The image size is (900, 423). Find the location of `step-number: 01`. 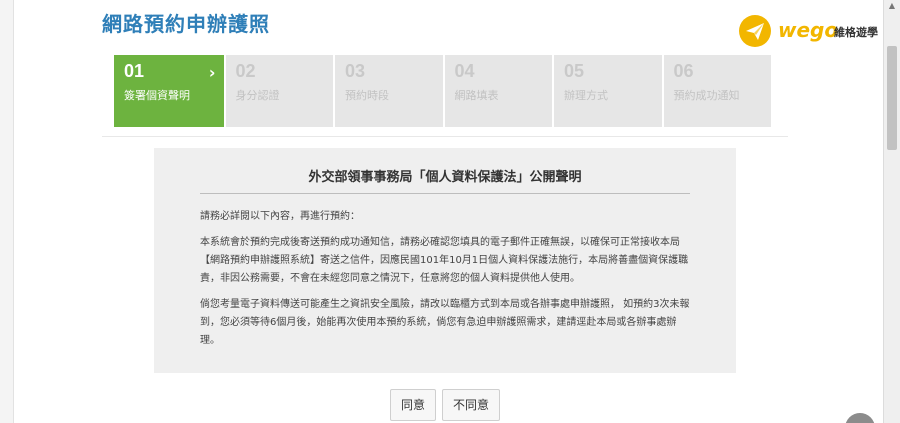

step-number: 01 is located at coordinates (134, 71).